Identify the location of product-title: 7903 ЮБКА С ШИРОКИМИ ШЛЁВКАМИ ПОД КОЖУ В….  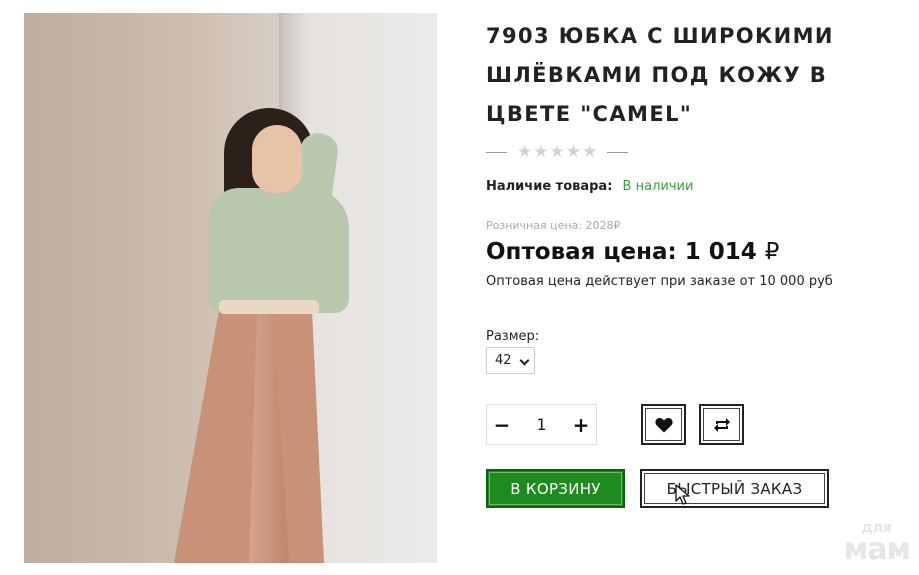
(660, 75).